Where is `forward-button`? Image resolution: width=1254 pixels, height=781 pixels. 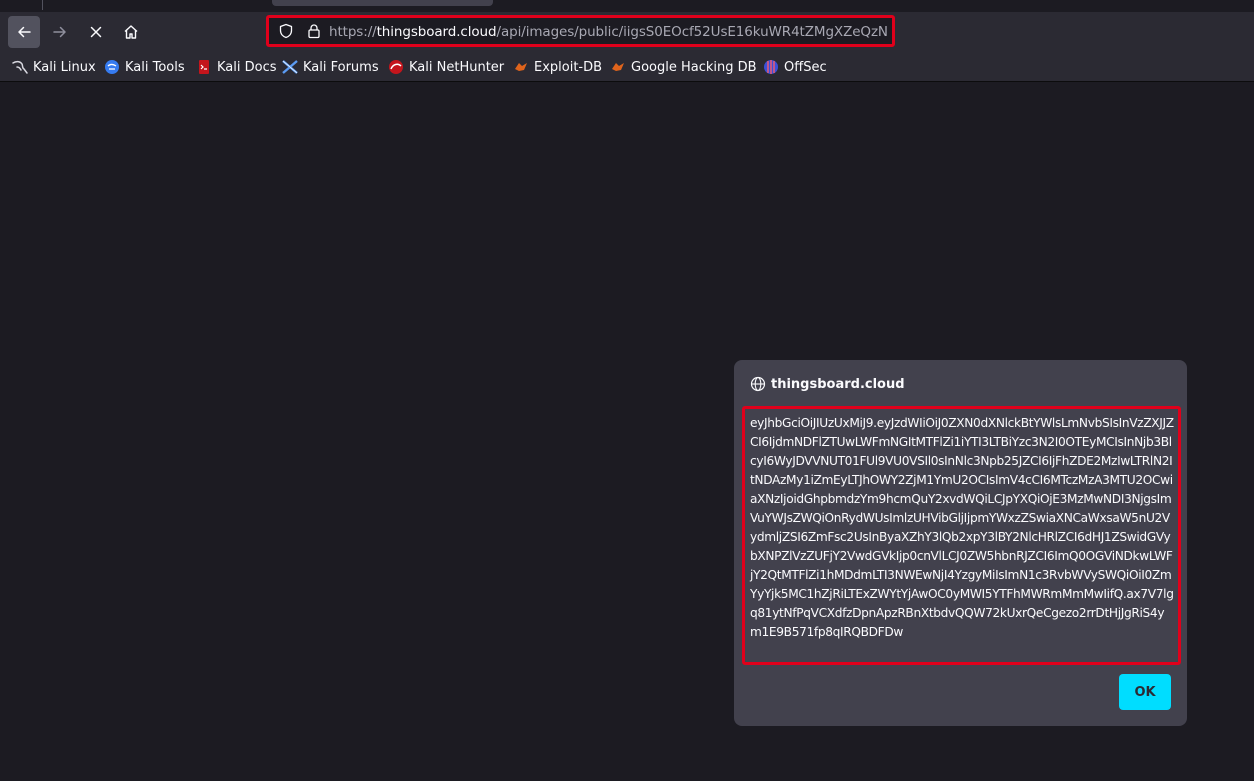
forward-button is located at coordinates (60, 32).